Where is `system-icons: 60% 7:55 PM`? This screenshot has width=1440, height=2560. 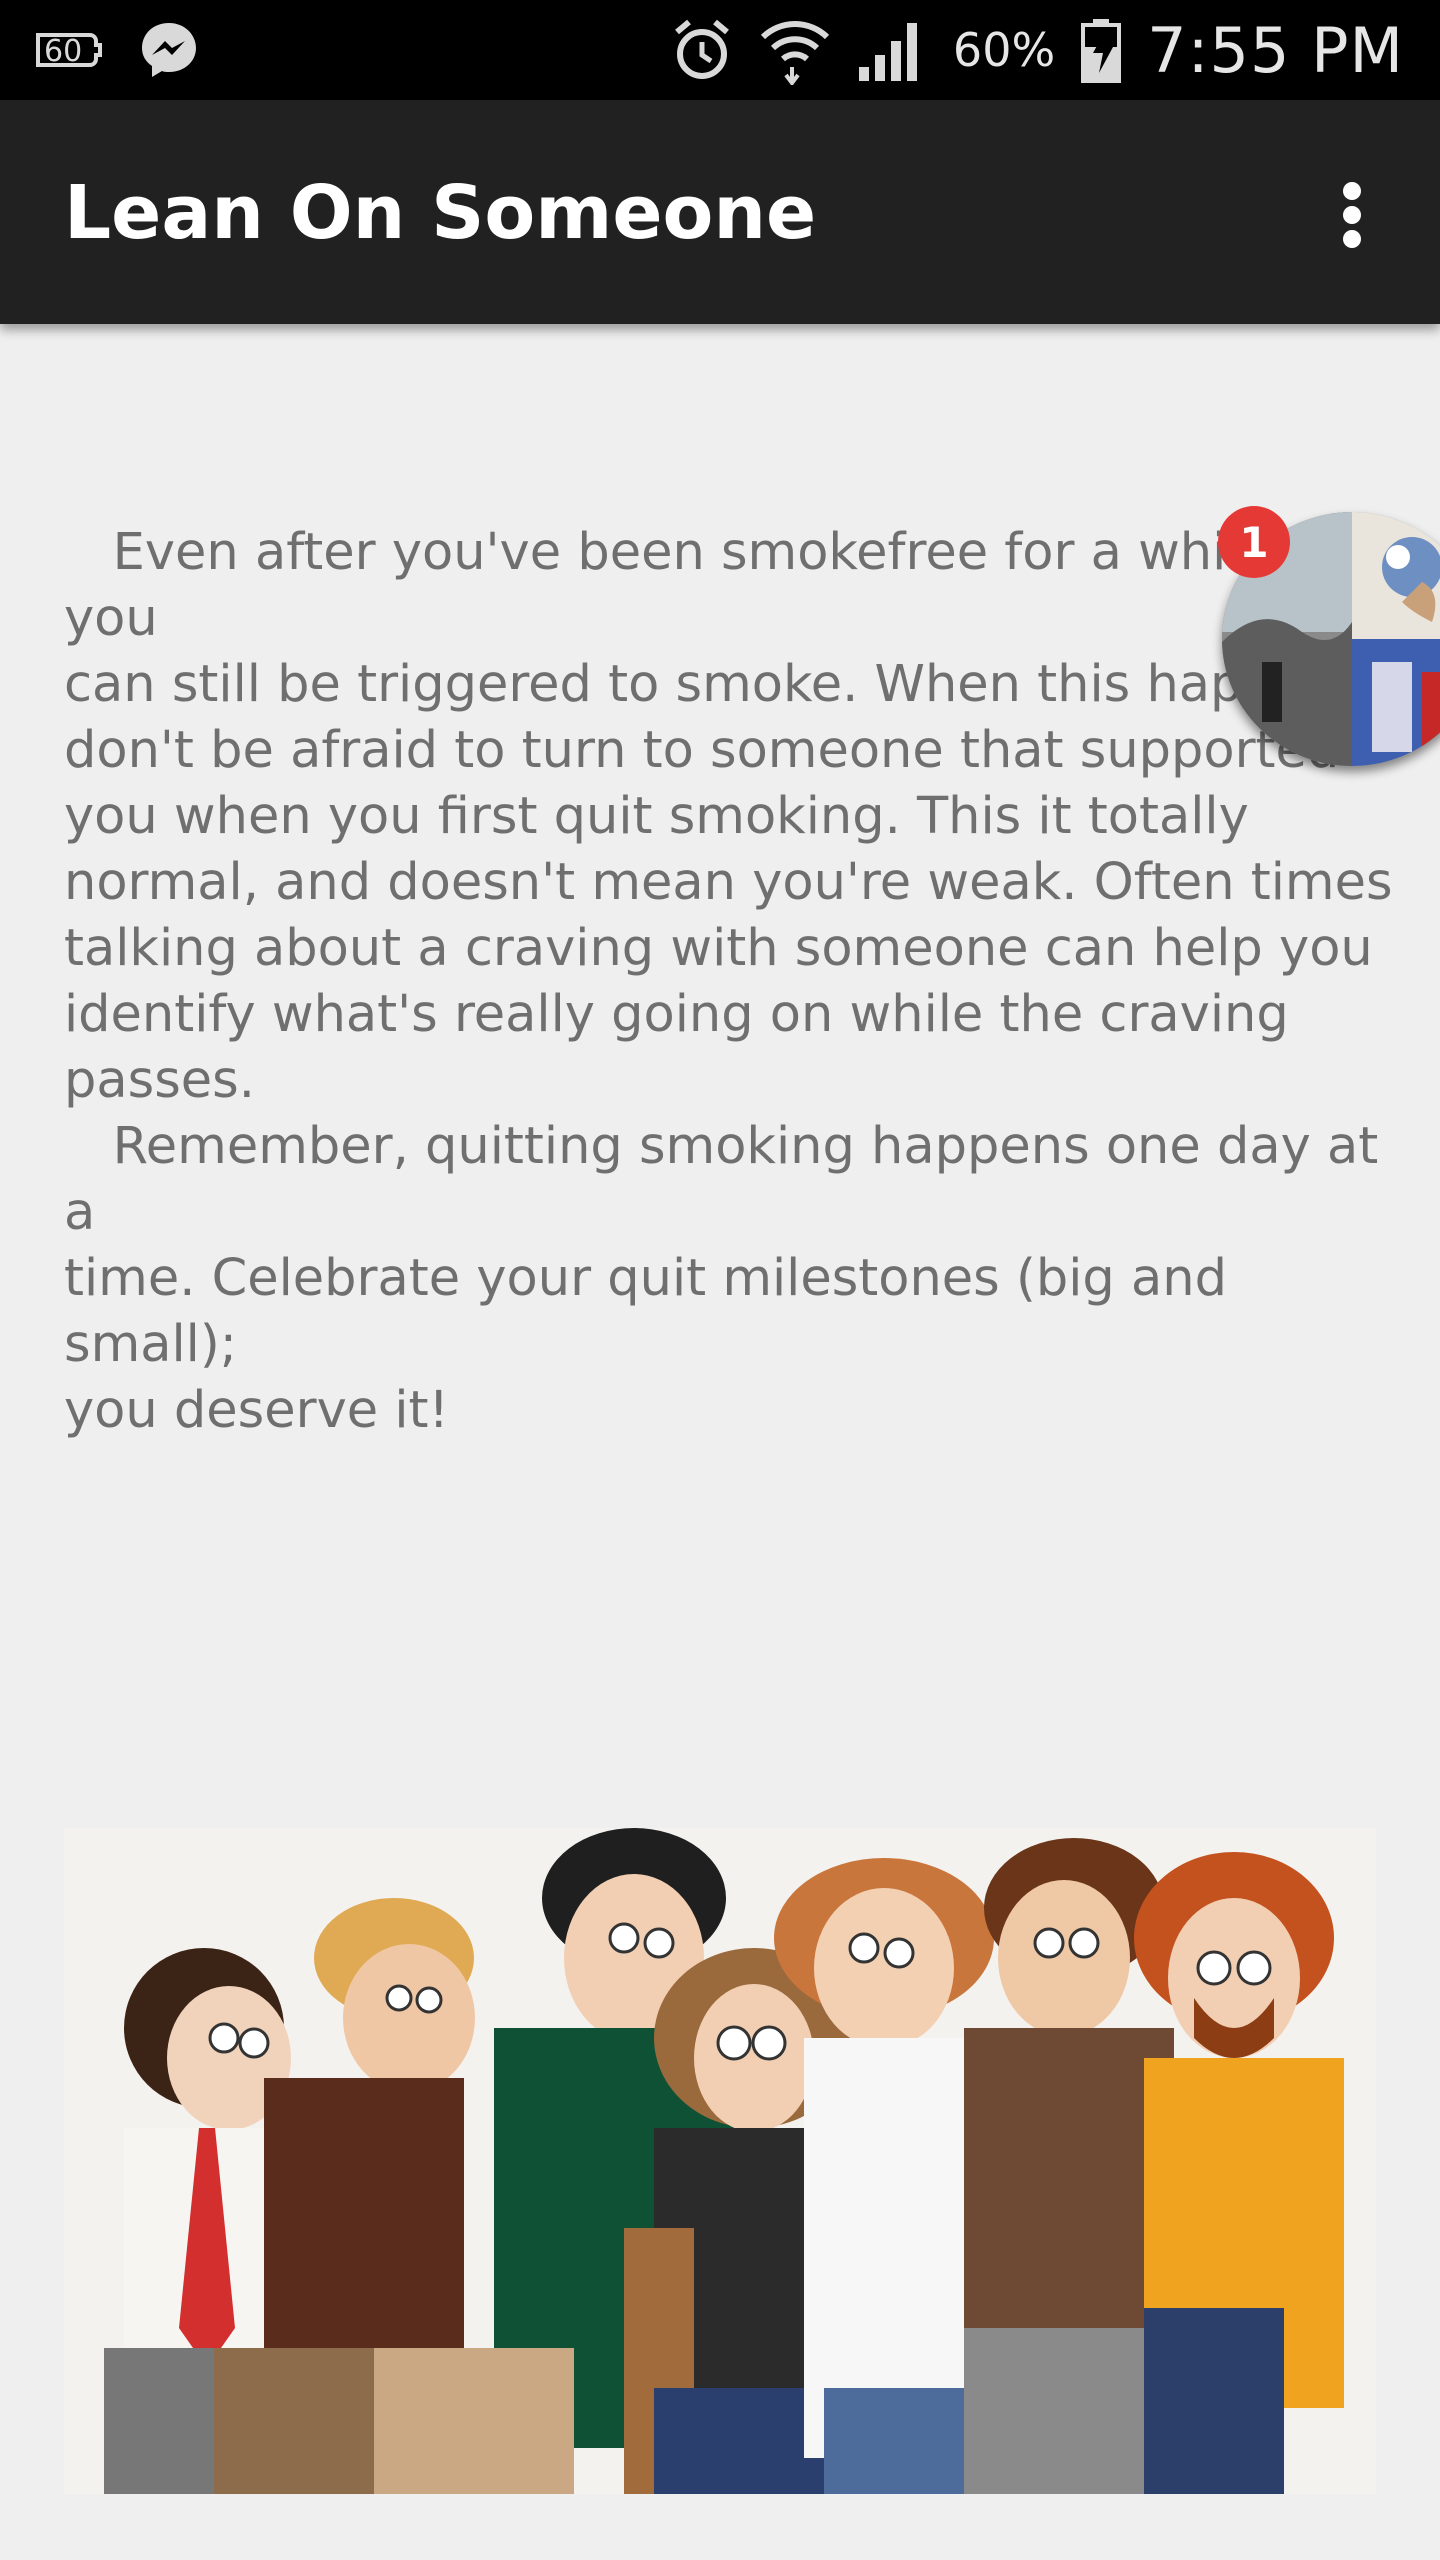
system-icons: 60% 7:55 PM is located at coordinates (1037, 50).